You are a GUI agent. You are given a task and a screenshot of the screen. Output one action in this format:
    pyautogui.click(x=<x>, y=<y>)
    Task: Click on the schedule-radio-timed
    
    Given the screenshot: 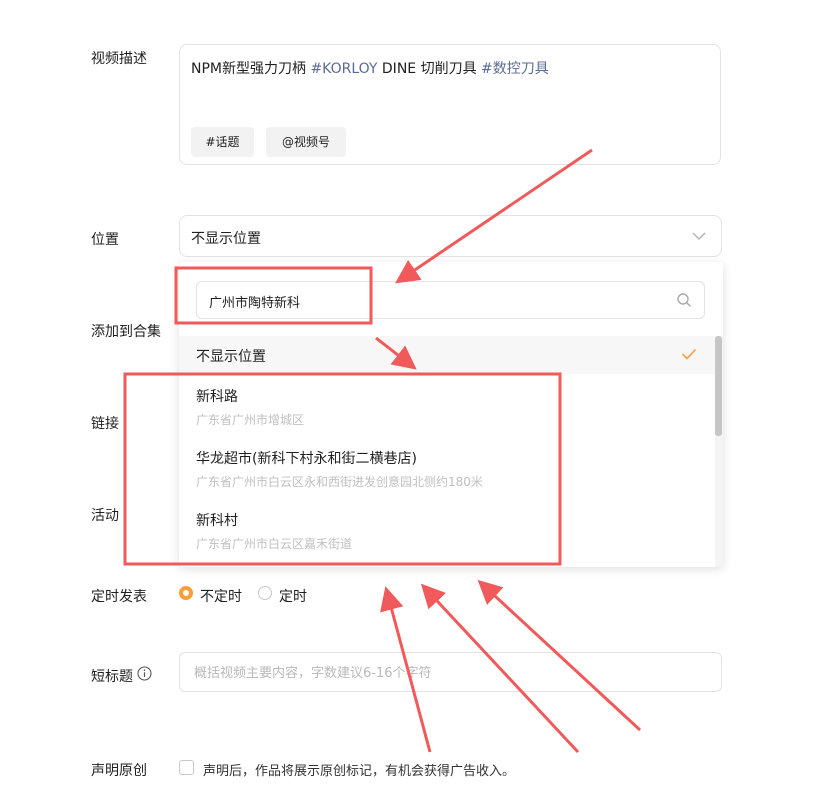 What is the action you would take?
    pyautogui.click(x=265, y=593)
    